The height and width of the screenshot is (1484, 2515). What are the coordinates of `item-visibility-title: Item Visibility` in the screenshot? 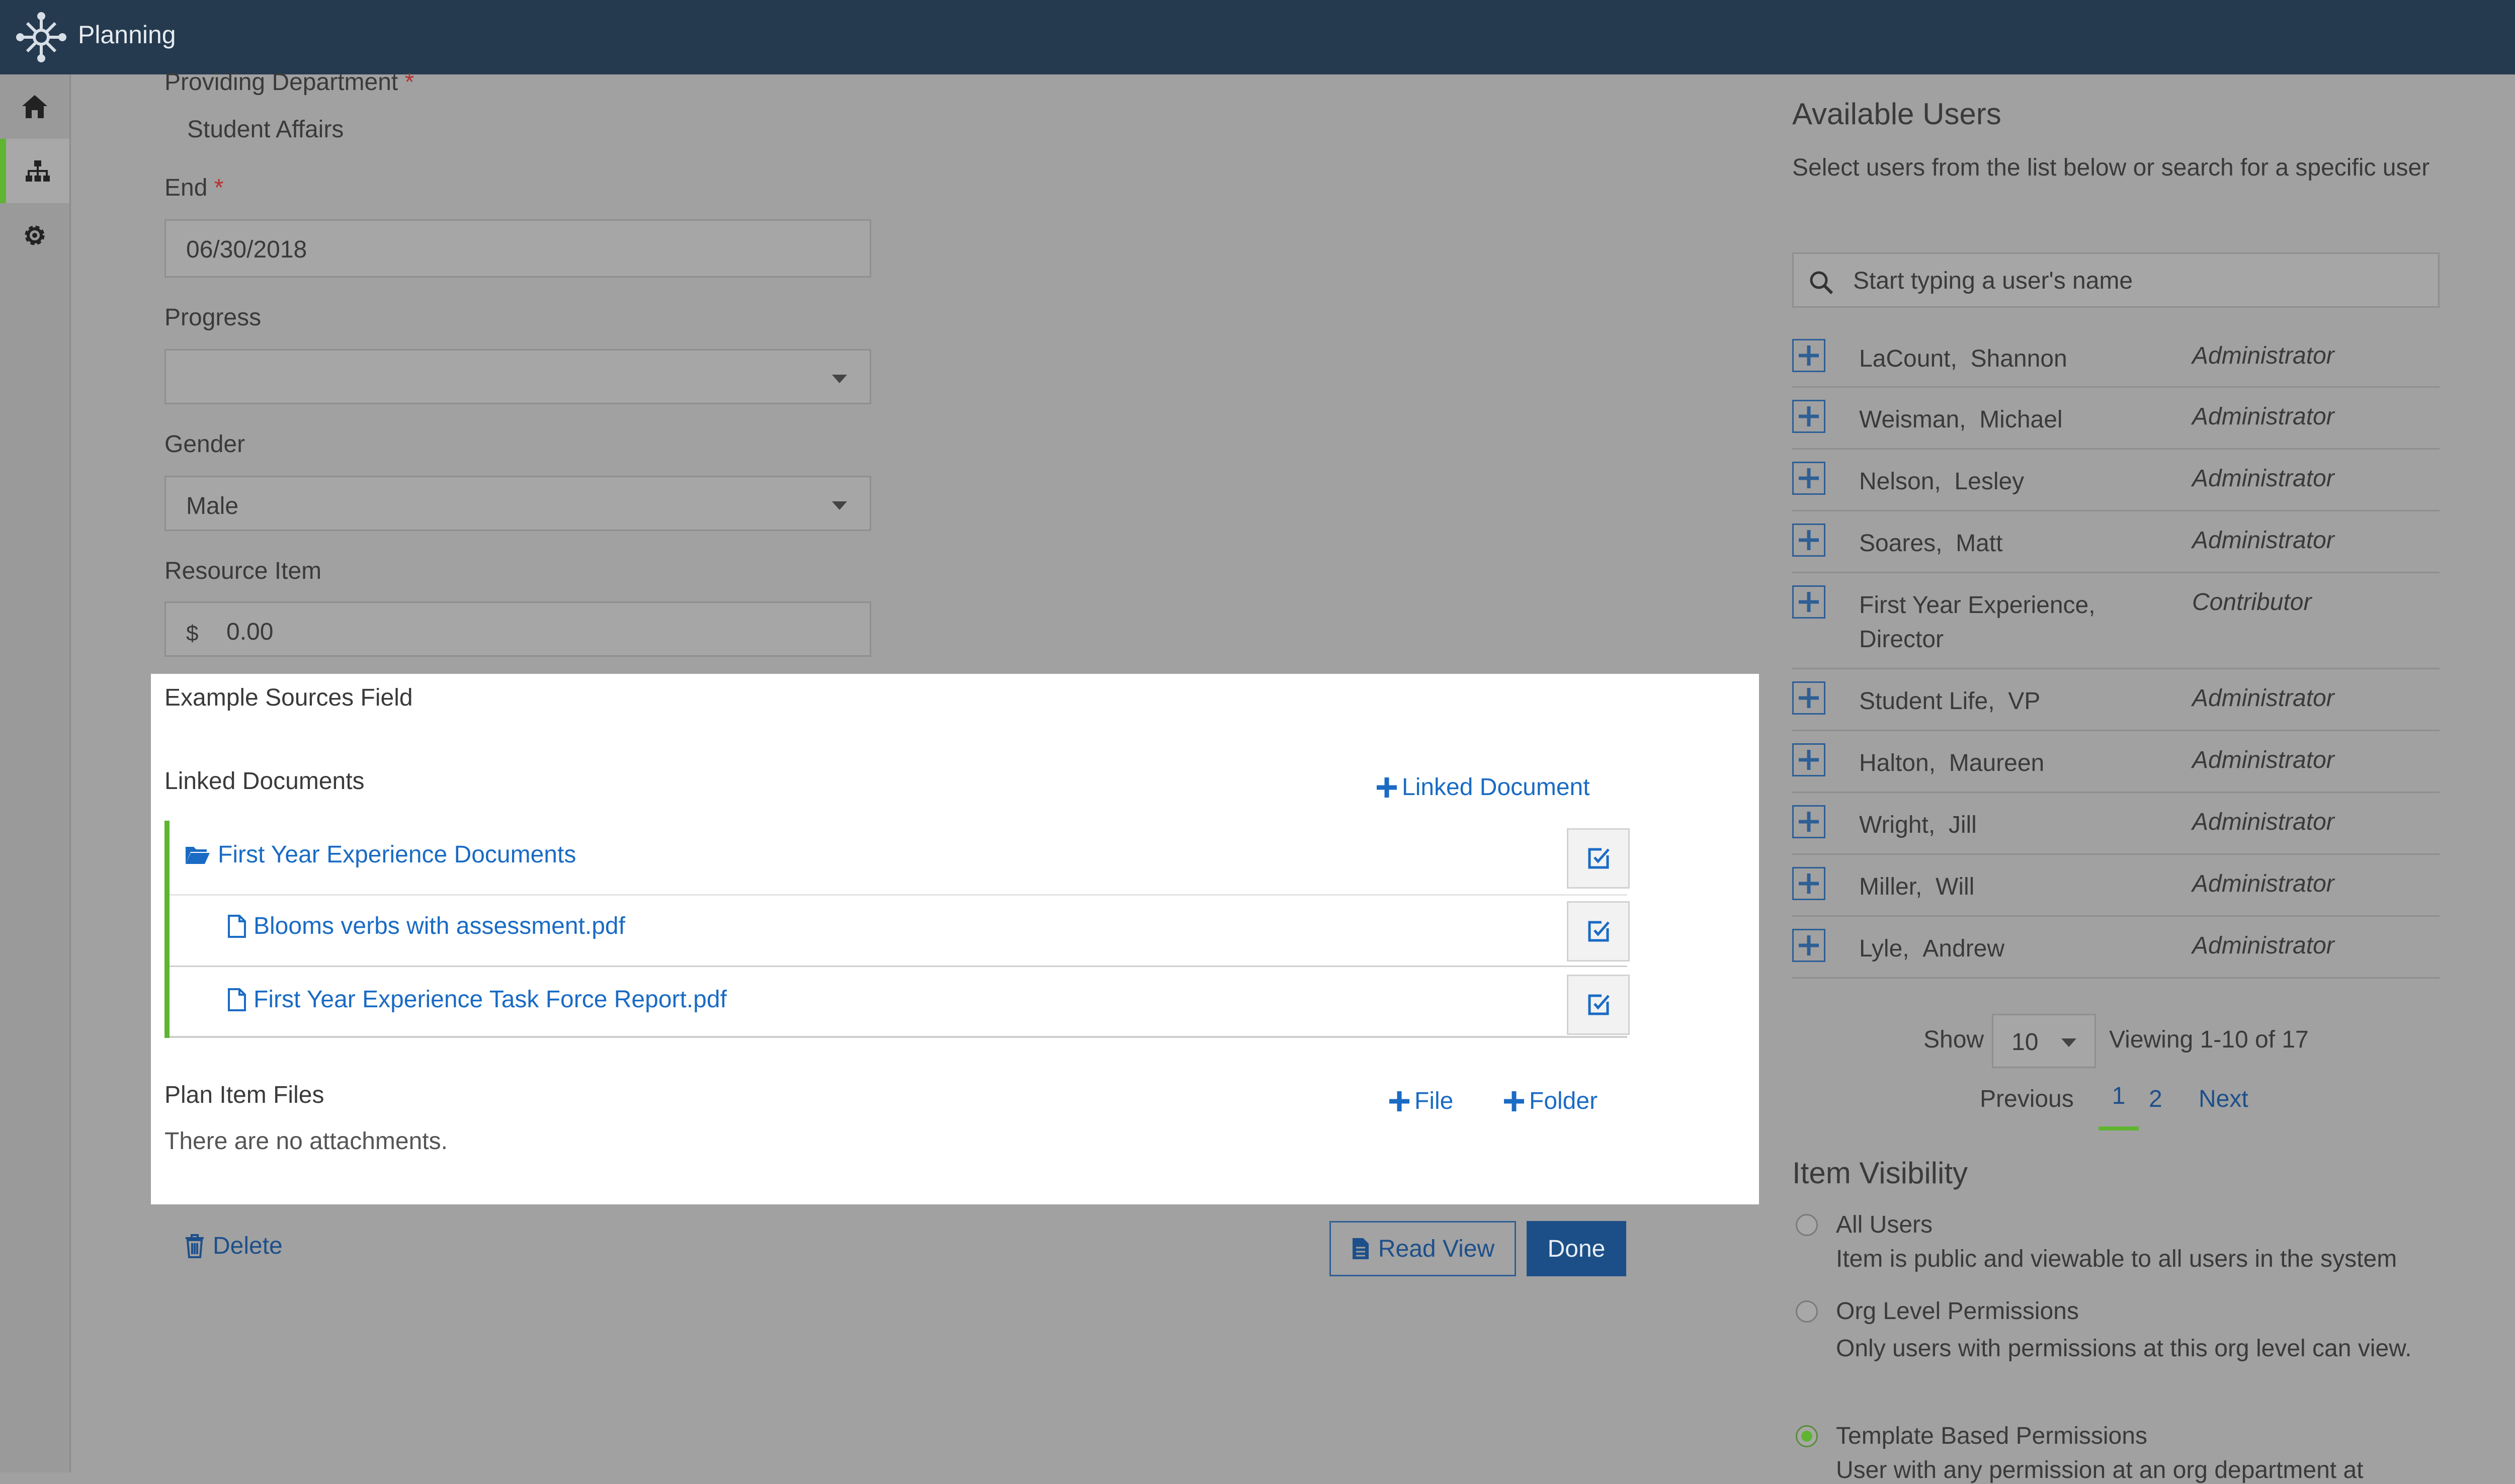 It's located at (1880, 1173).